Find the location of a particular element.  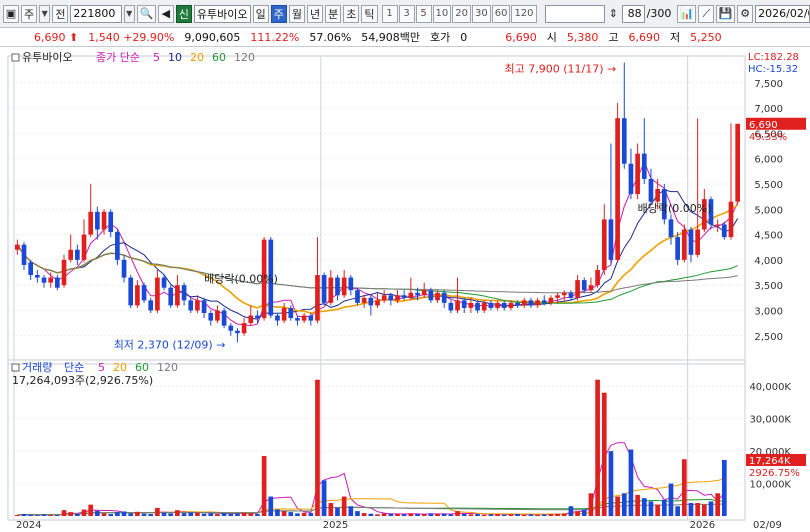

volume-legend-checkbox-icon is located at coordinates (15, 367).